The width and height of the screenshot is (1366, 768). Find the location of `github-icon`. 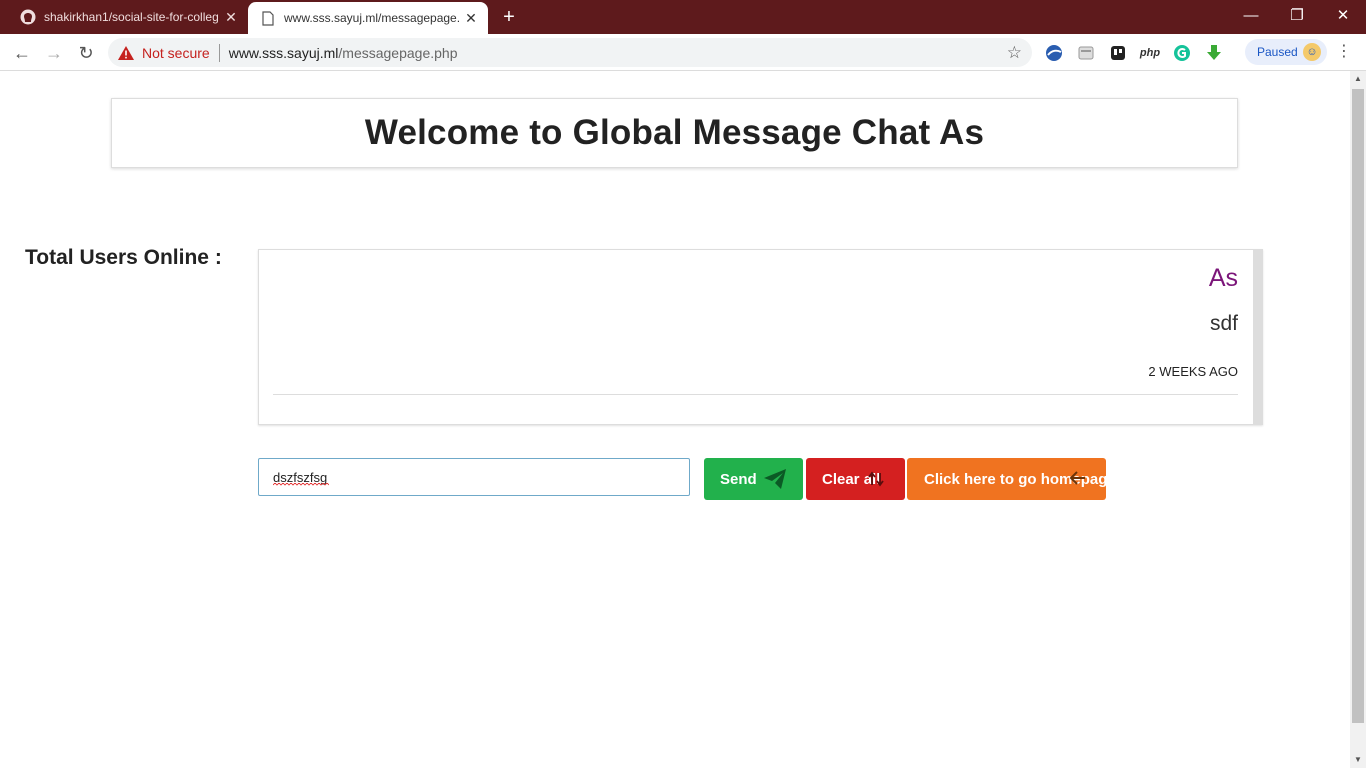

github-icon is located at coordinates (28, 17).